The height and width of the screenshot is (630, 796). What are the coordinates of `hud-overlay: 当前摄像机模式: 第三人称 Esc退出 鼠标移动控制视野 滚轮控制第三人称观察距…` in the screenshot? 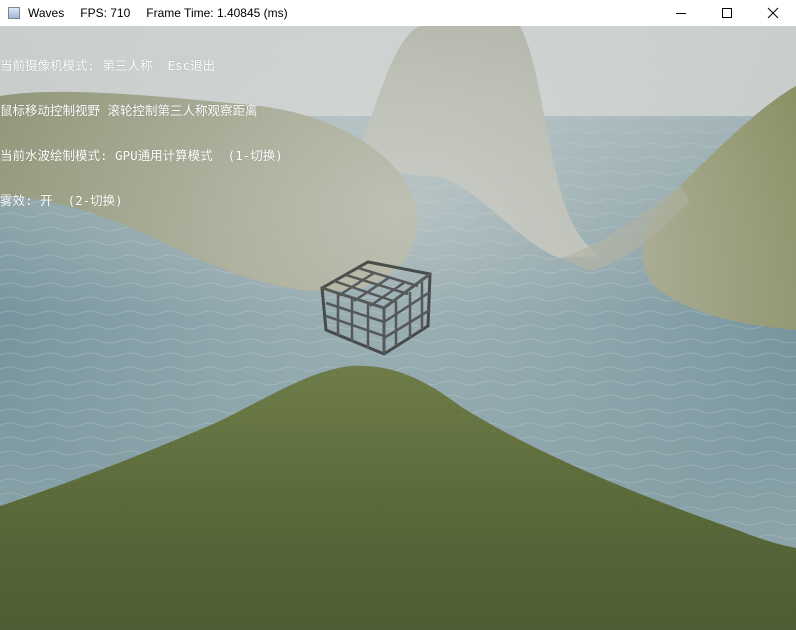 It's located at (141, 133).